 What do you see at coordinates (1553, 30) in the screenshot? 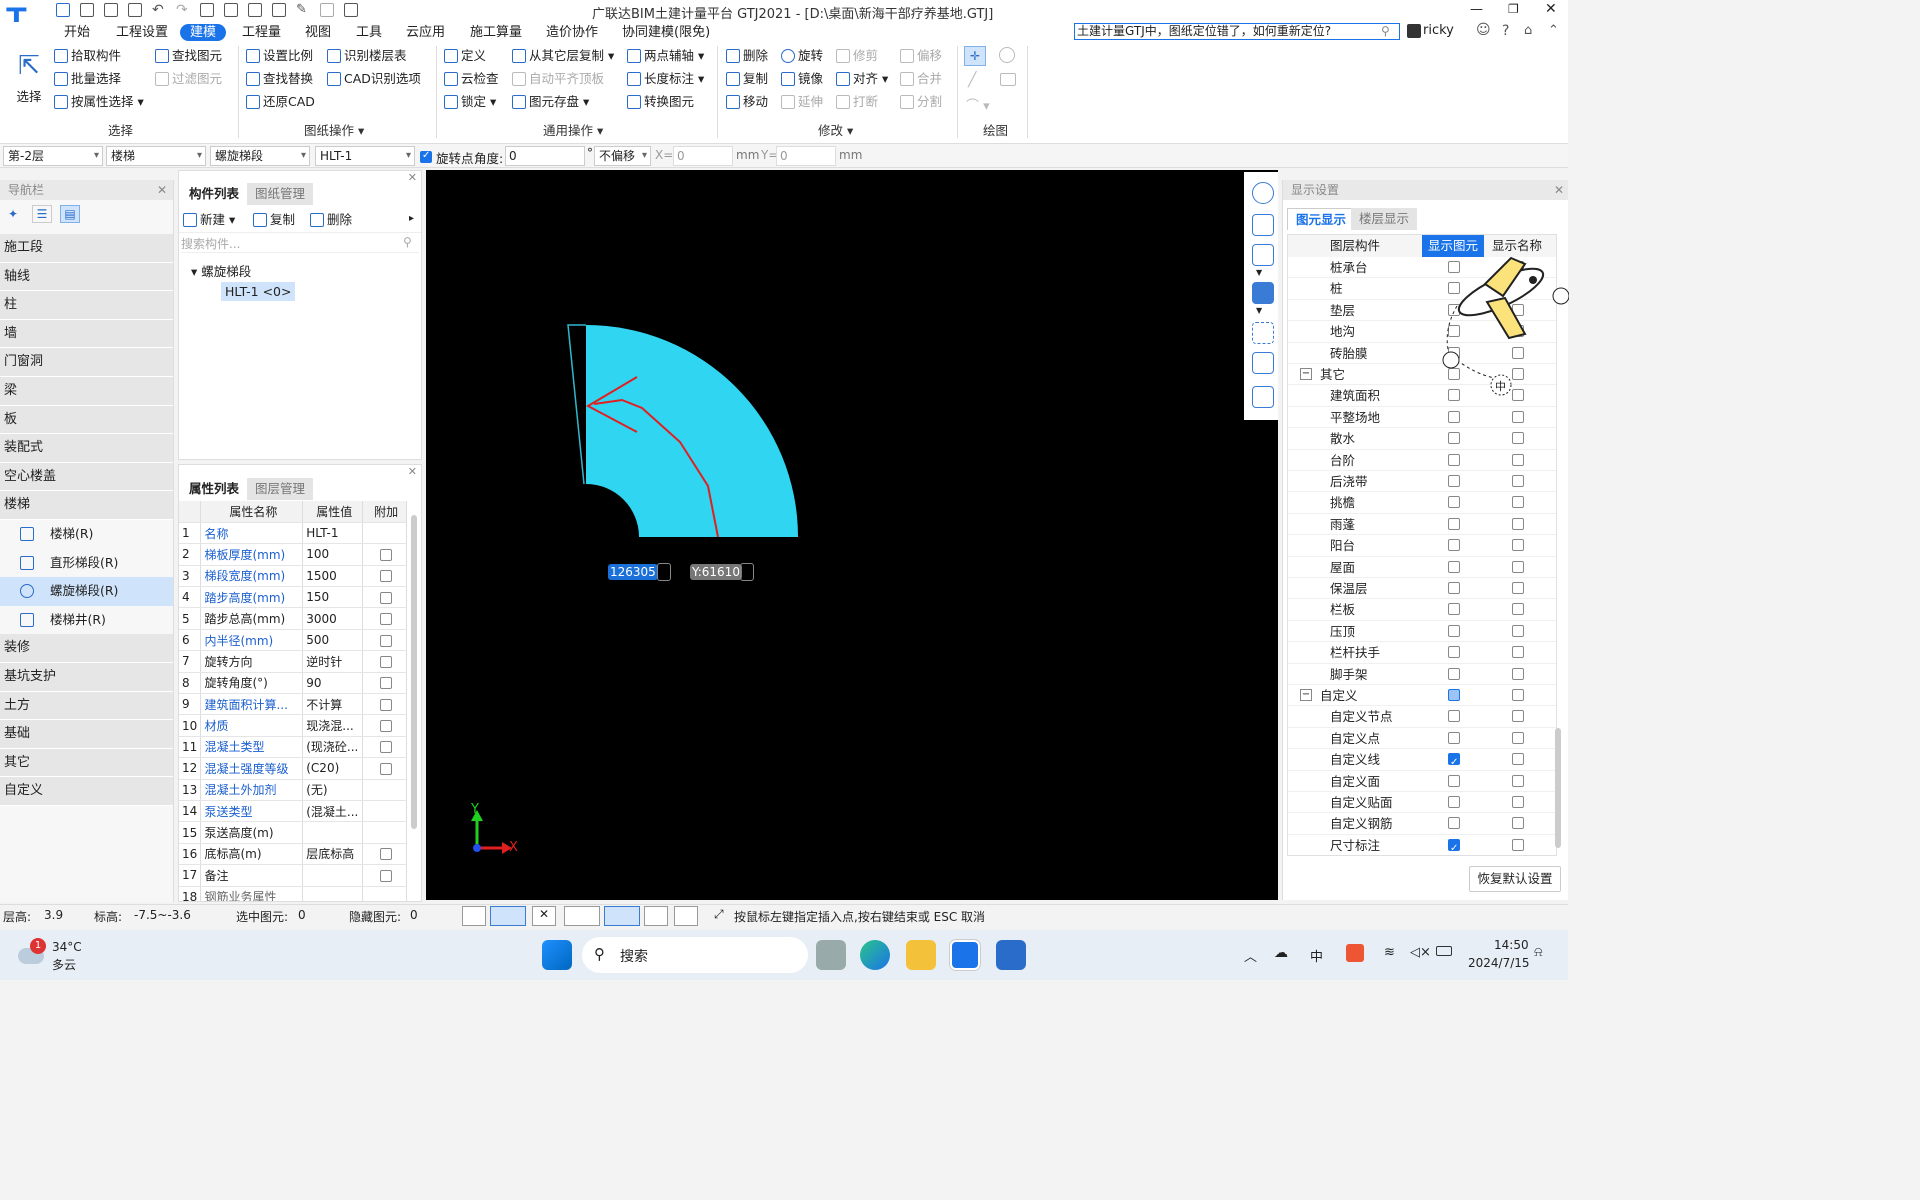
I see `pin-icon: ⌃` at bounding box center [1553, 30].